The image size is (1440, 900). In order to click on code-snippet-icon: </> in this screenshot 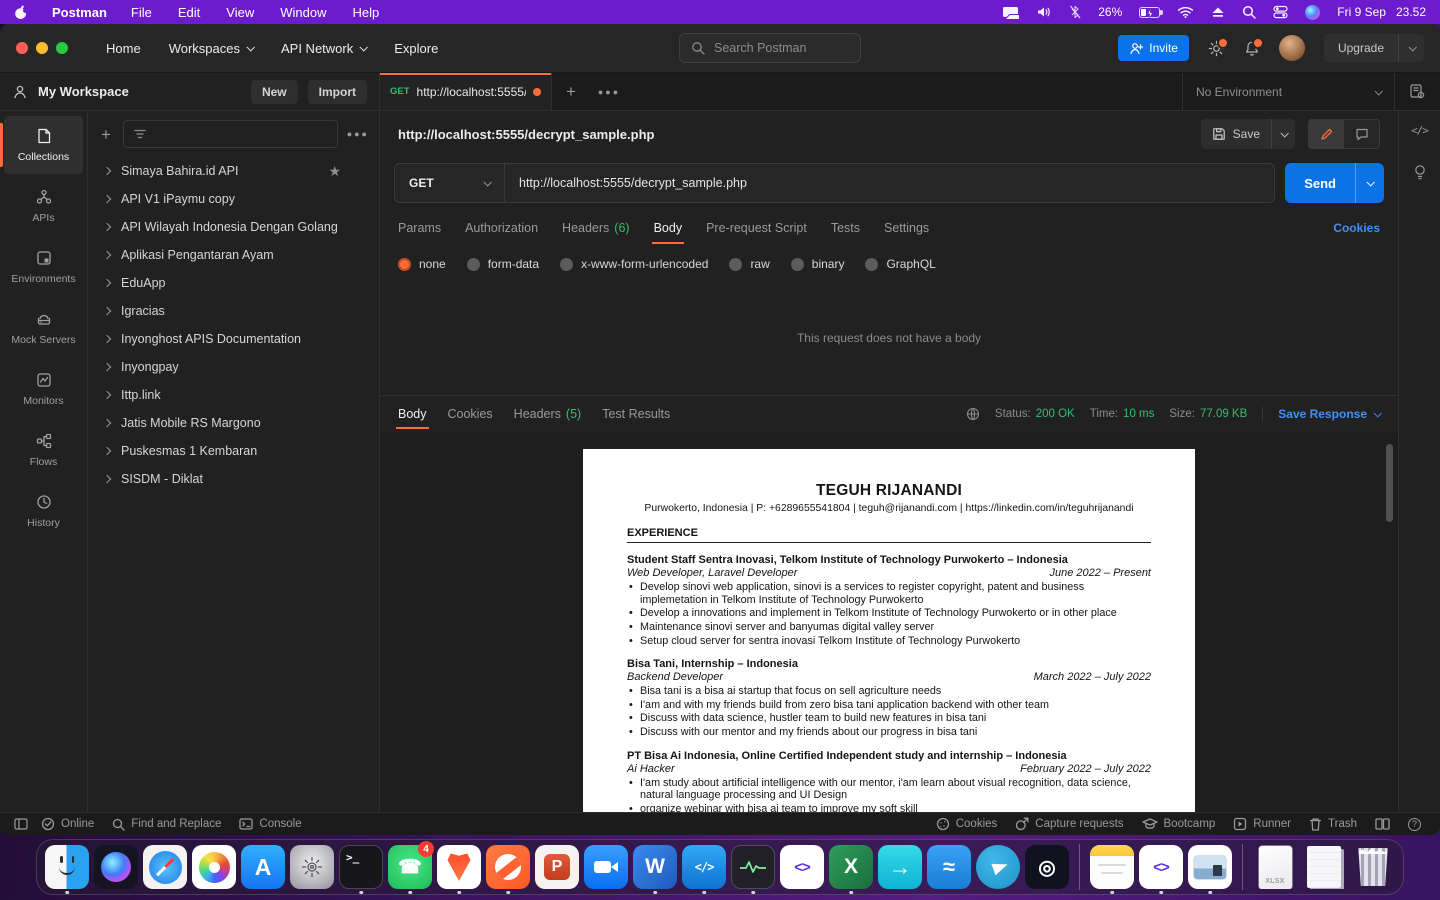, I will do `click(1420, 130)`.